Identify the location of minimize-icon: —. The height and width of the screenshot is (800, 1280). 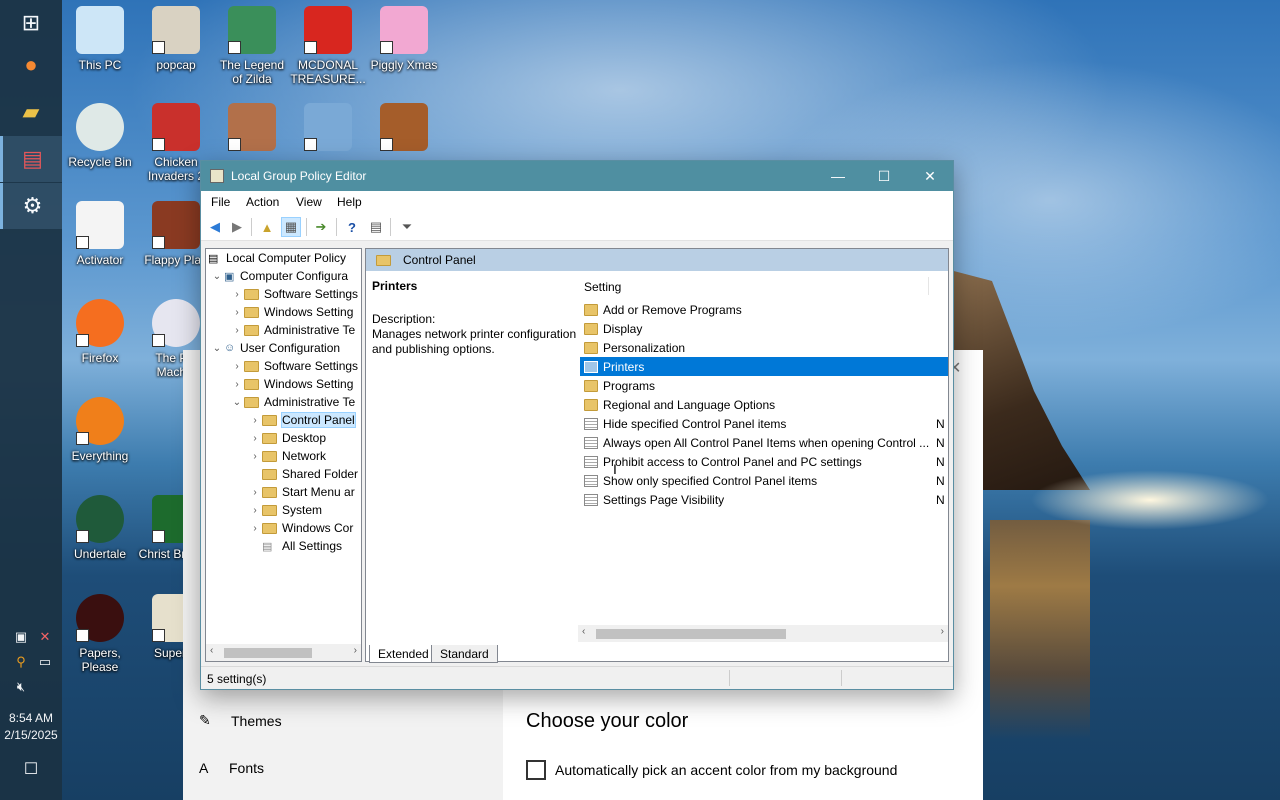
(838, 176).